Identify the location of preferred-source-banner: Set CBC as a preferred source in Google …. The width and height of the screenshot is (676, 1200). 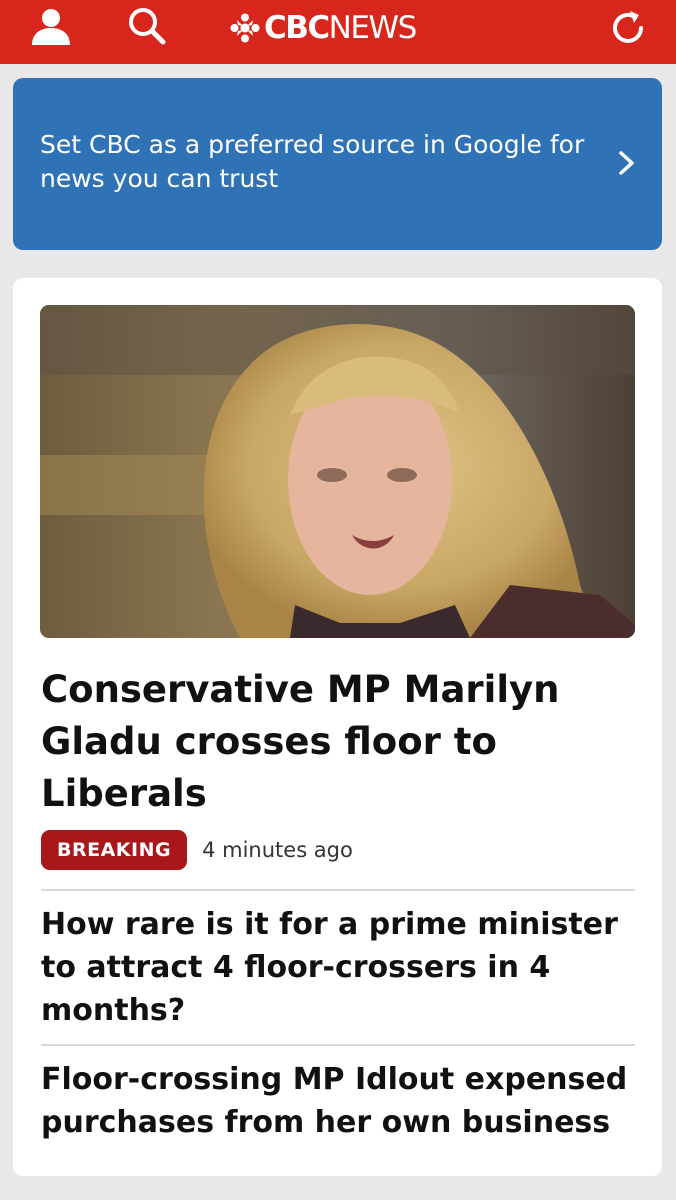
(337, 164).